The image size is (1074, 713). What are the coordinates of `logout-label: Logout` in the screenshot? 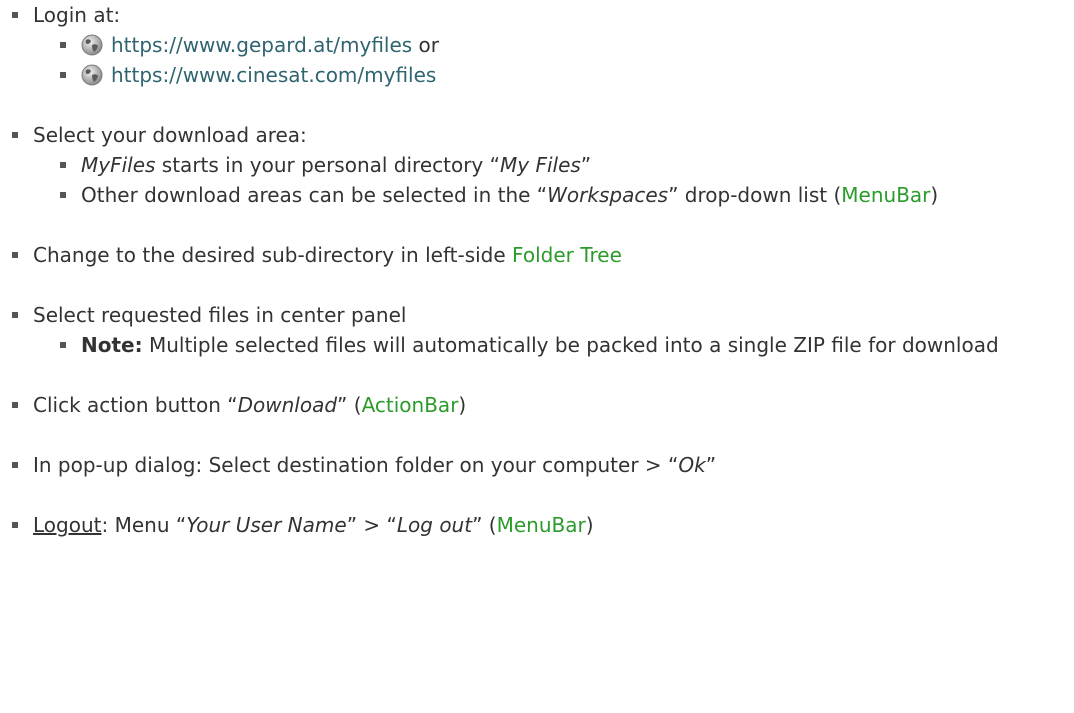 It's located at (67, 525).